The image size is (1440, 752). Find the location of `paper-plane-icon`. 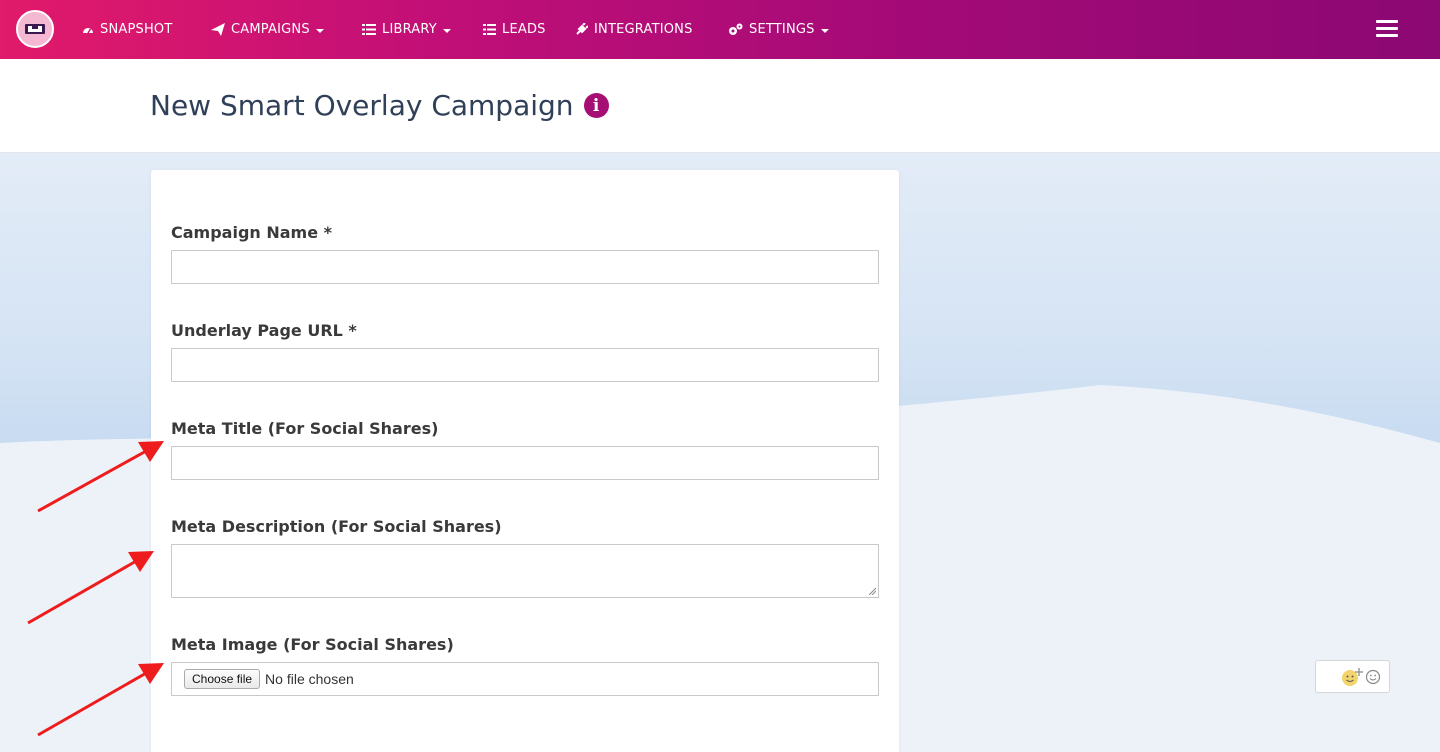

paper-plane-icon is located at coordinates (218, 29).